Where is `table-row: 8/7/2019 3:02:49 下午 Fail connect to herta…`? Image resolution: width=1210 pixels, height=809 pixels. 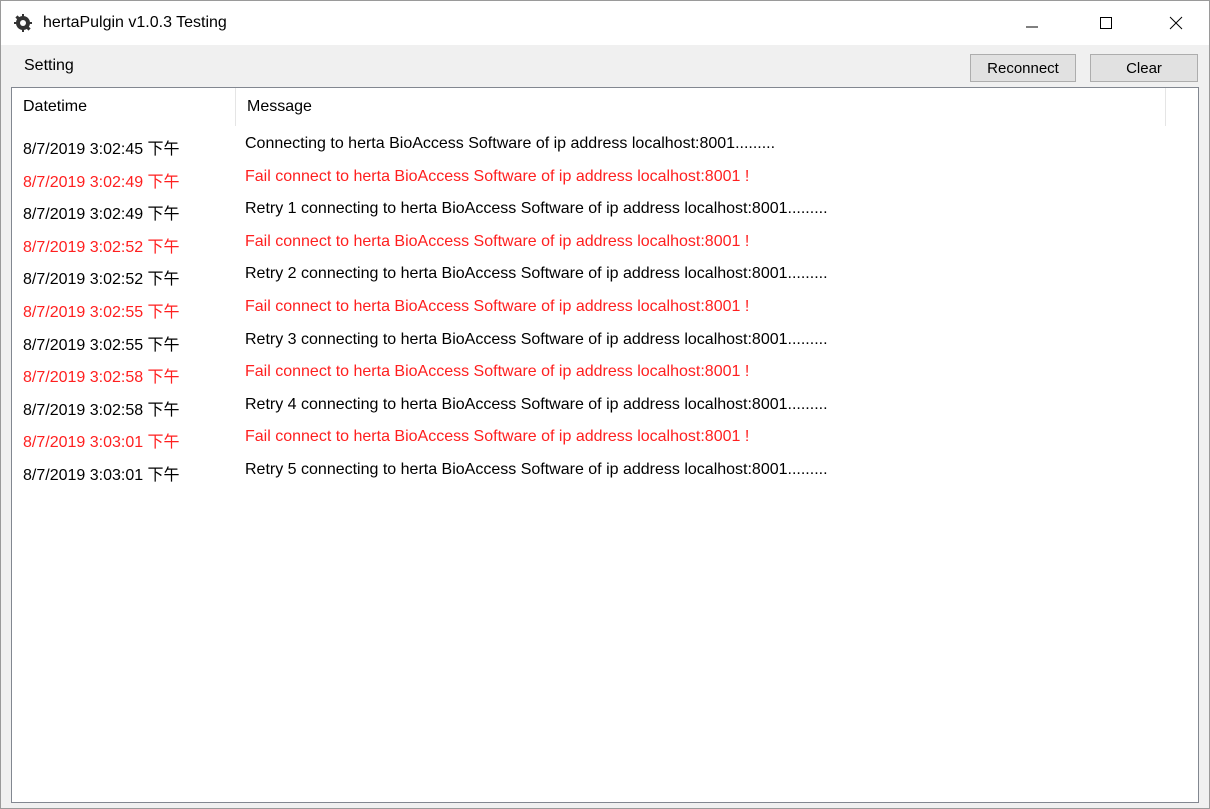
table-row: 8/7/2019 3:02:49 下午 Fail connect to herta… is located at coordinates (605, 177).